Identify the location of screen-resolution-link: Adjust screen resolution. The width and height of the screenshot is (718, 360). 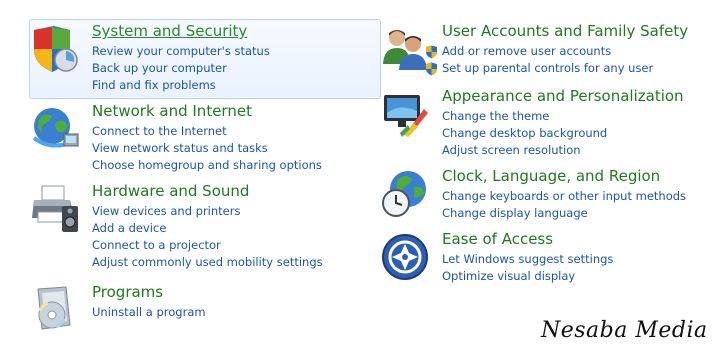
(563, 150).